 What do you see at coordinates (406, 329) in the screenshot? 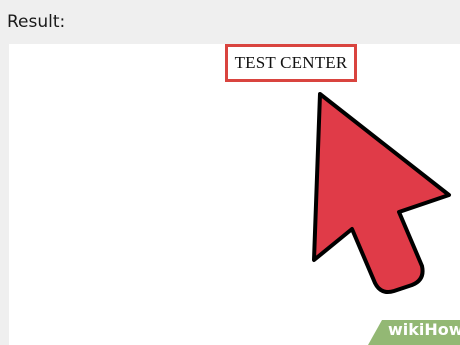
I see `watermark-wiki: wiki` at bounding box center [406, 329].